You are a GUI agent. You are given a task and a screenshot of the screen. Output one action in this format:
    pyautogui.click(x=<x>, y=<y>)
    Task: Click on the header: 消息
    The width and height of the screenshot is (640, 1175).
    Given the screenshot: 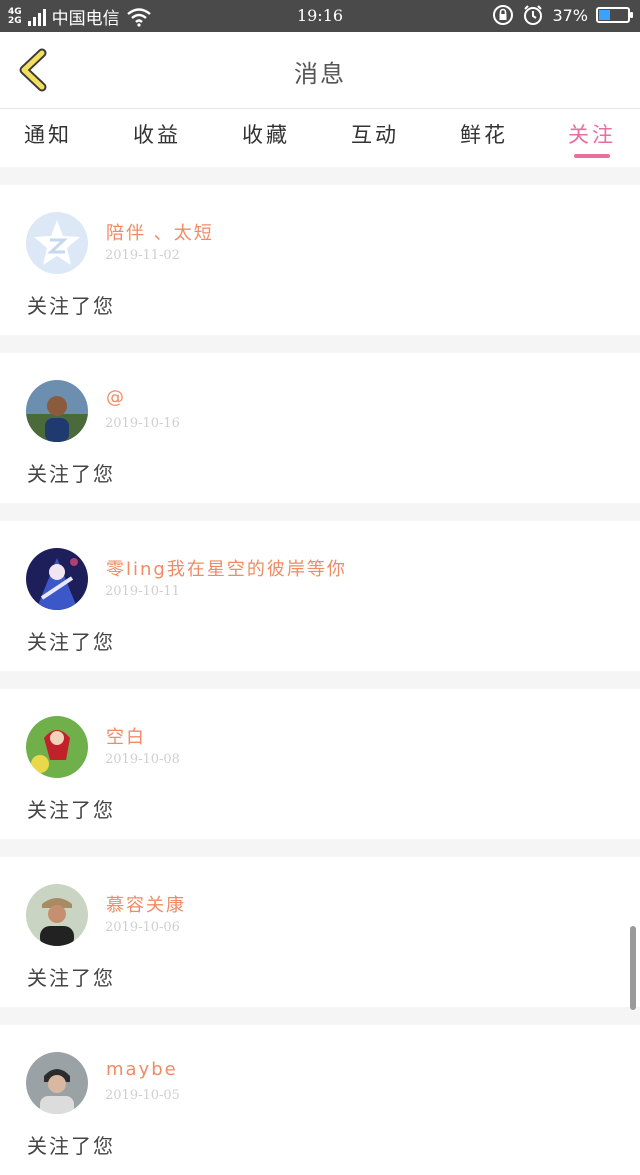 What is the action you would take?
    pyautogui.click(x=320, y=70)
    